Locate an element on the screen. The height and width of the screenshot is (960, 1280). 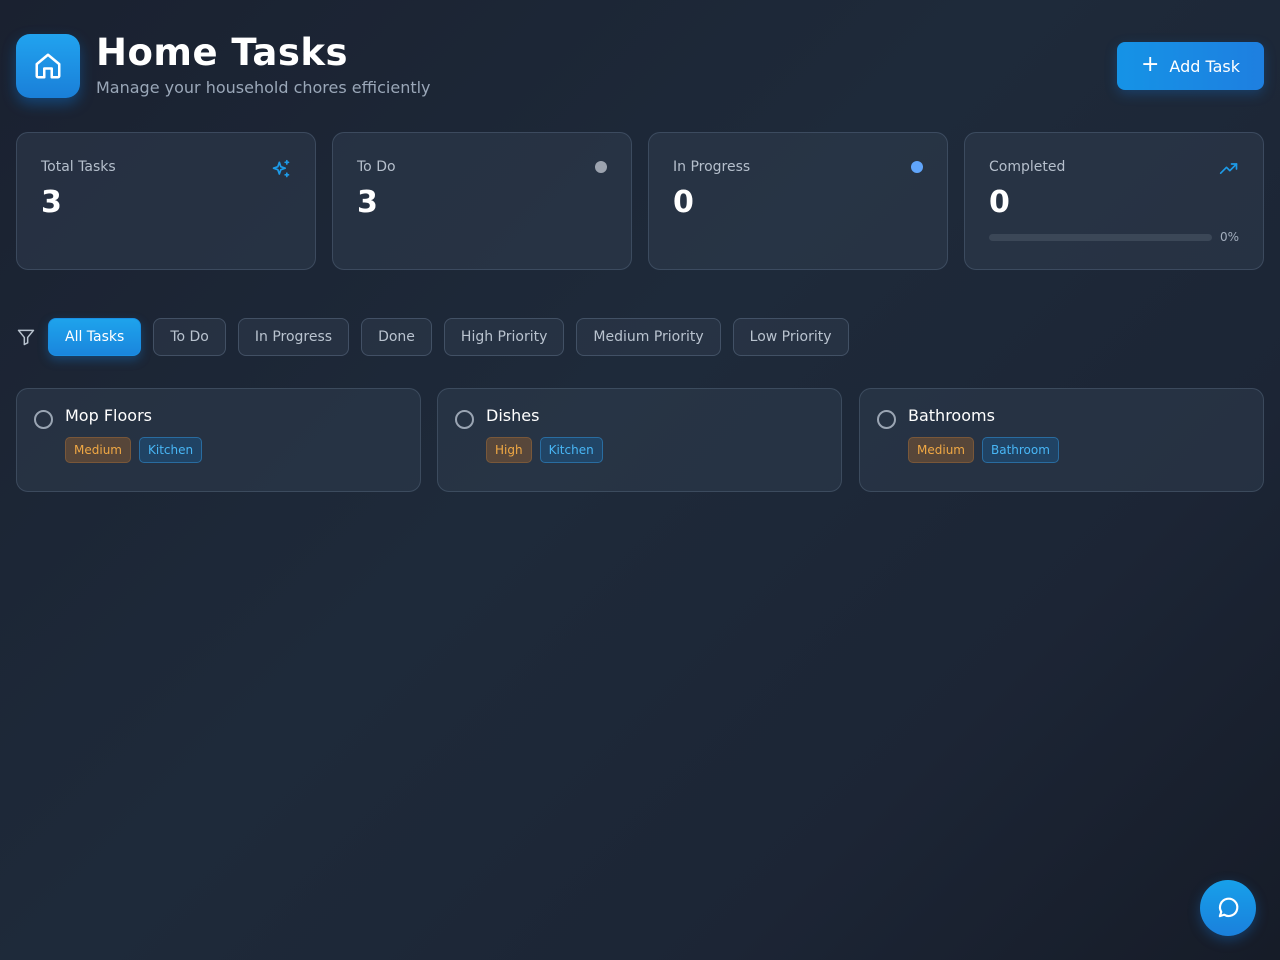
blue-dot-icon is located at coordinates (917, 167).